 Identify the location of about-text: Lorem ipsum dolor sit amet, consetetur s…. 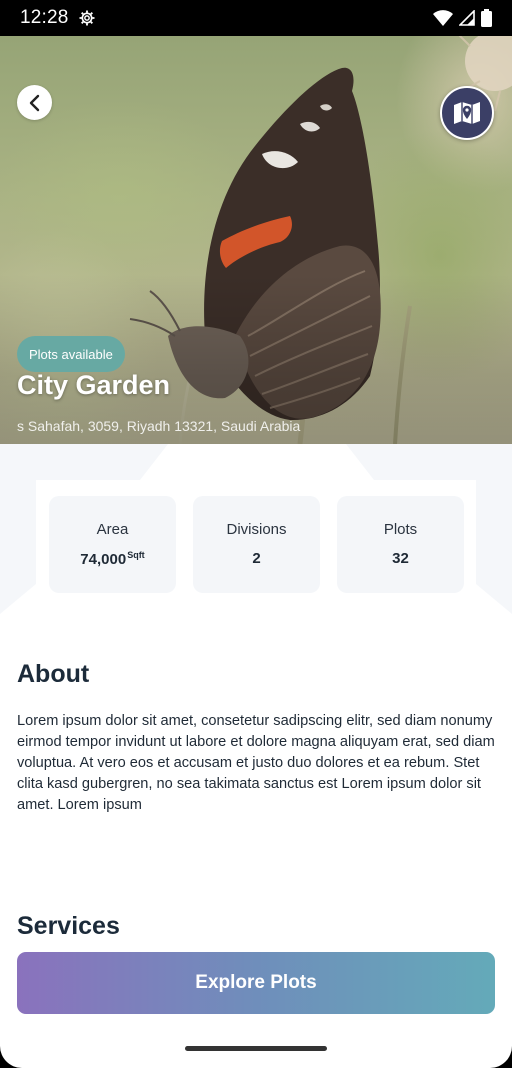
(256, 763).